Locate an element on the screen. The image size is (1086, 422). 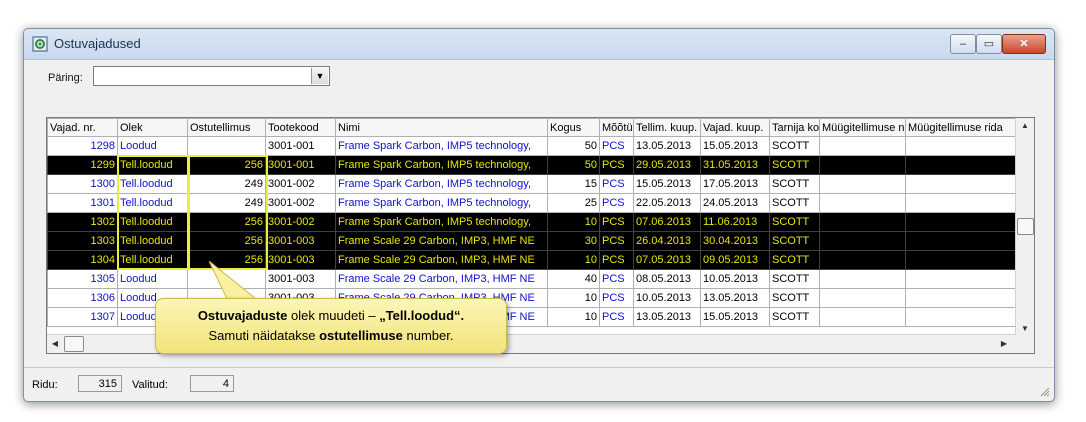
cell-vajad-nr: 1306 is located at coordinates (82, 298).